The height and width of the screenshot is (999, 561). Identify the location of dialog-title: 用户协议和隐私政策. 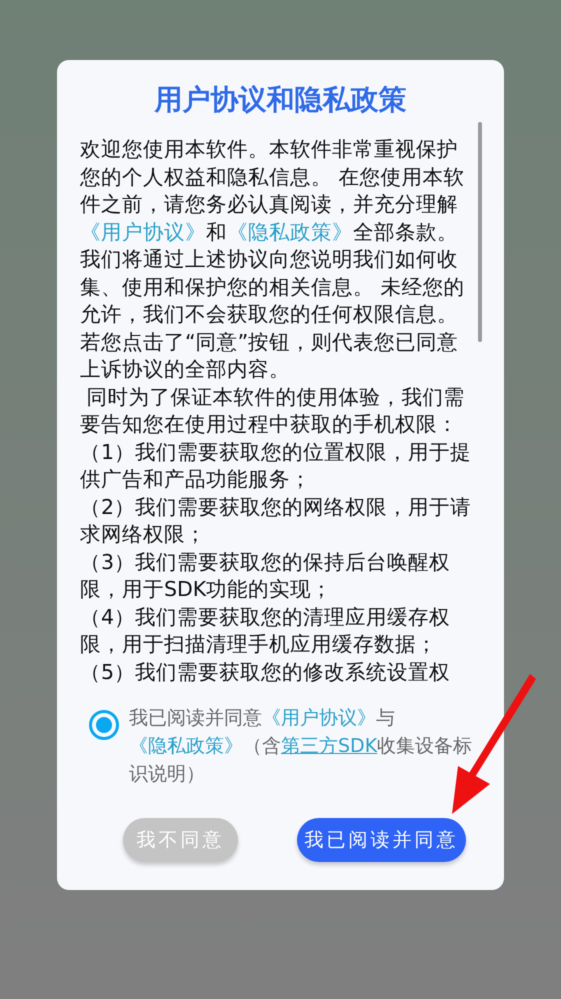
(280, 100).